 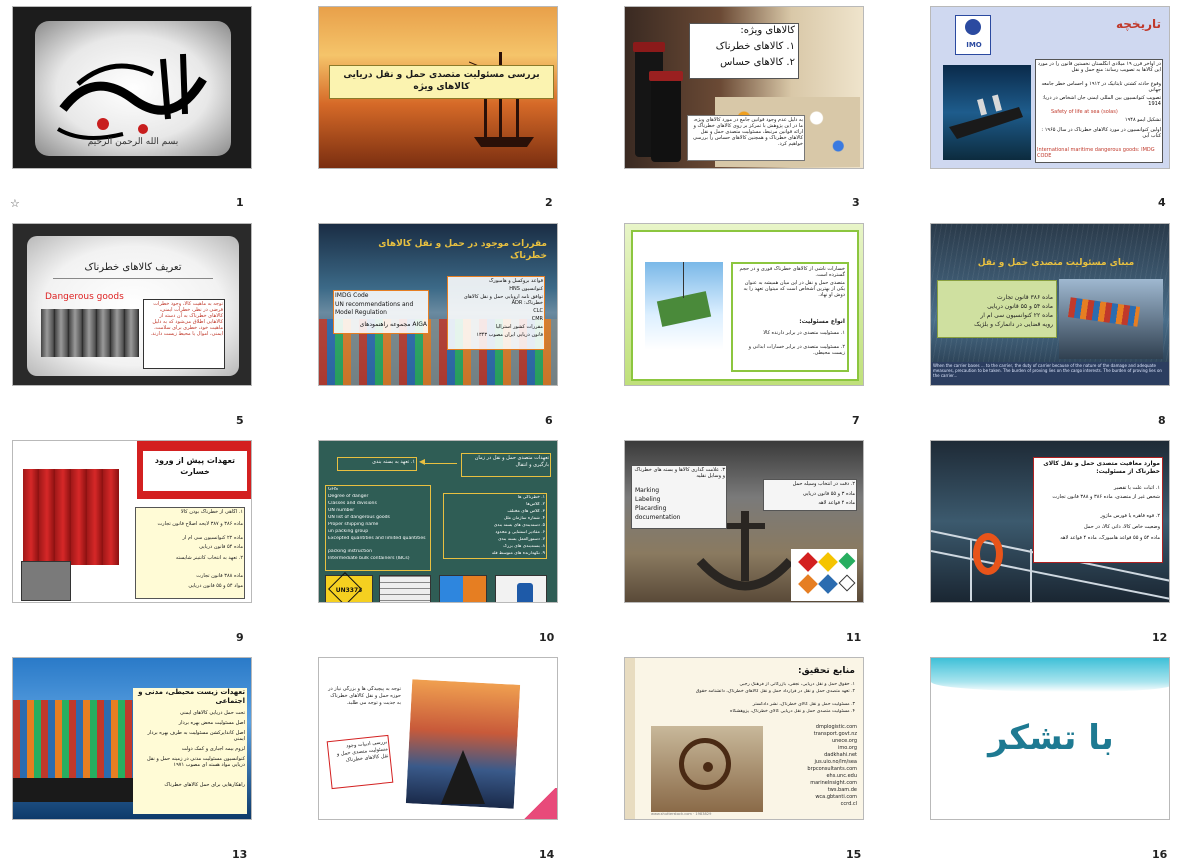 I want to click on slide-12-item-1: ۱. اثبات علت یا تقصیر, so click(x=1136, y=488).